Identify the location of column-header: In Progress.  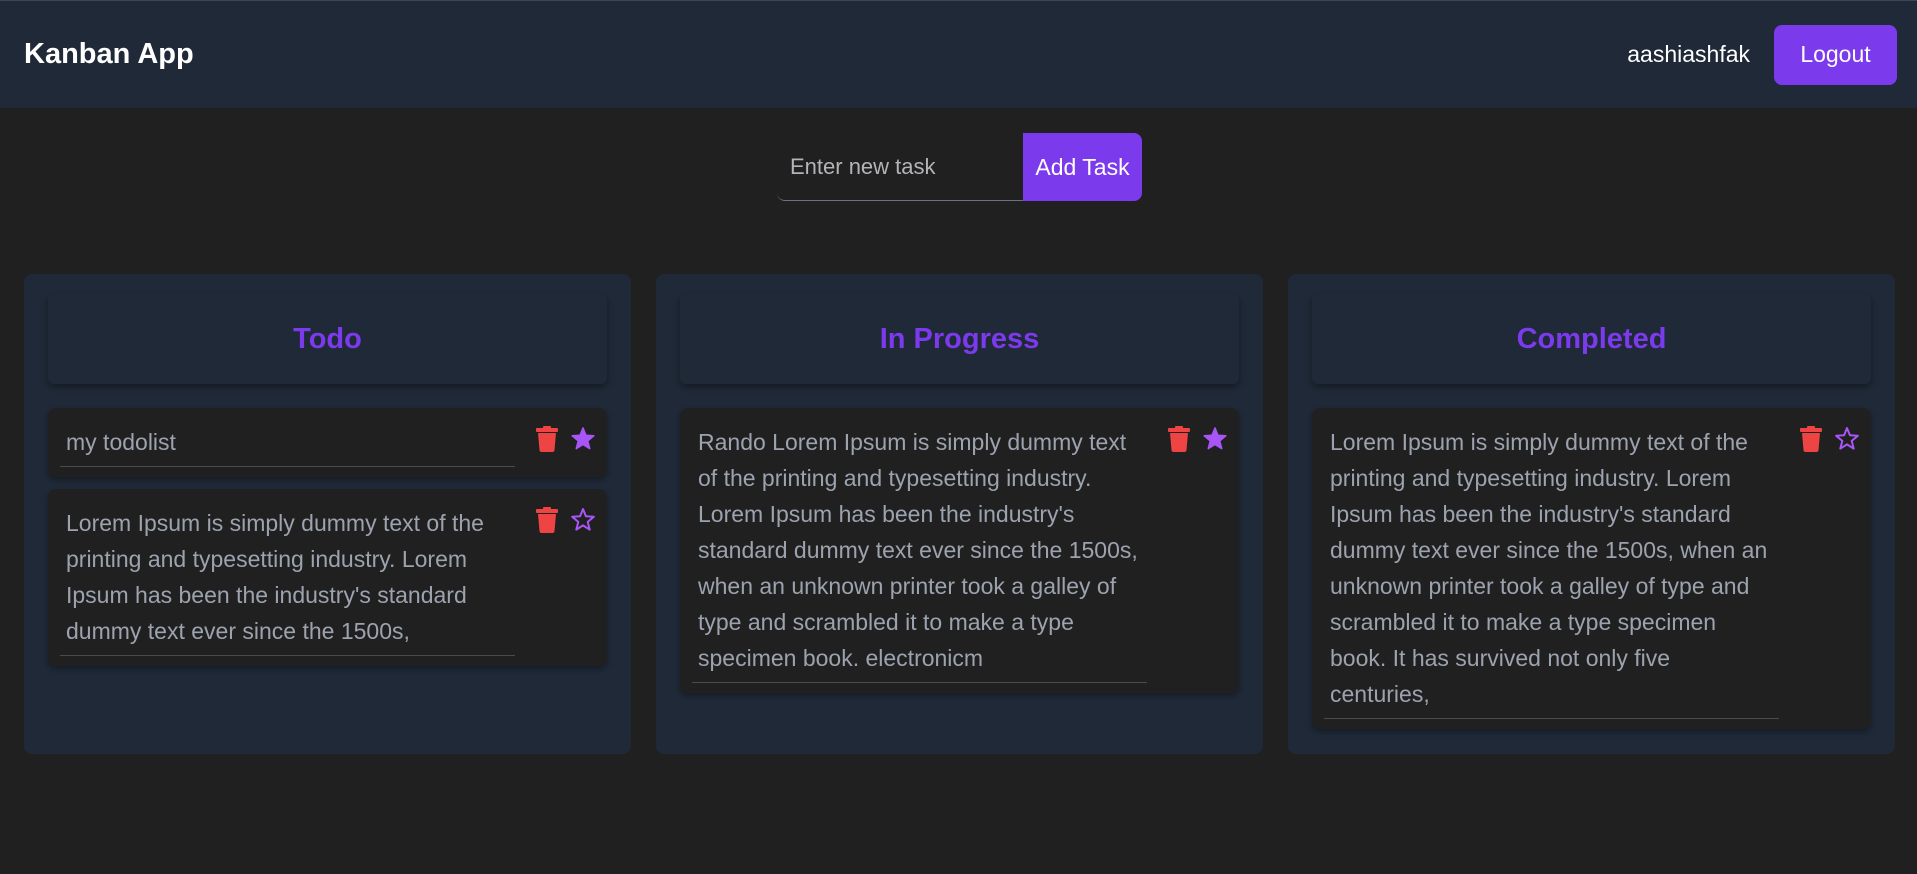
(959, 339).